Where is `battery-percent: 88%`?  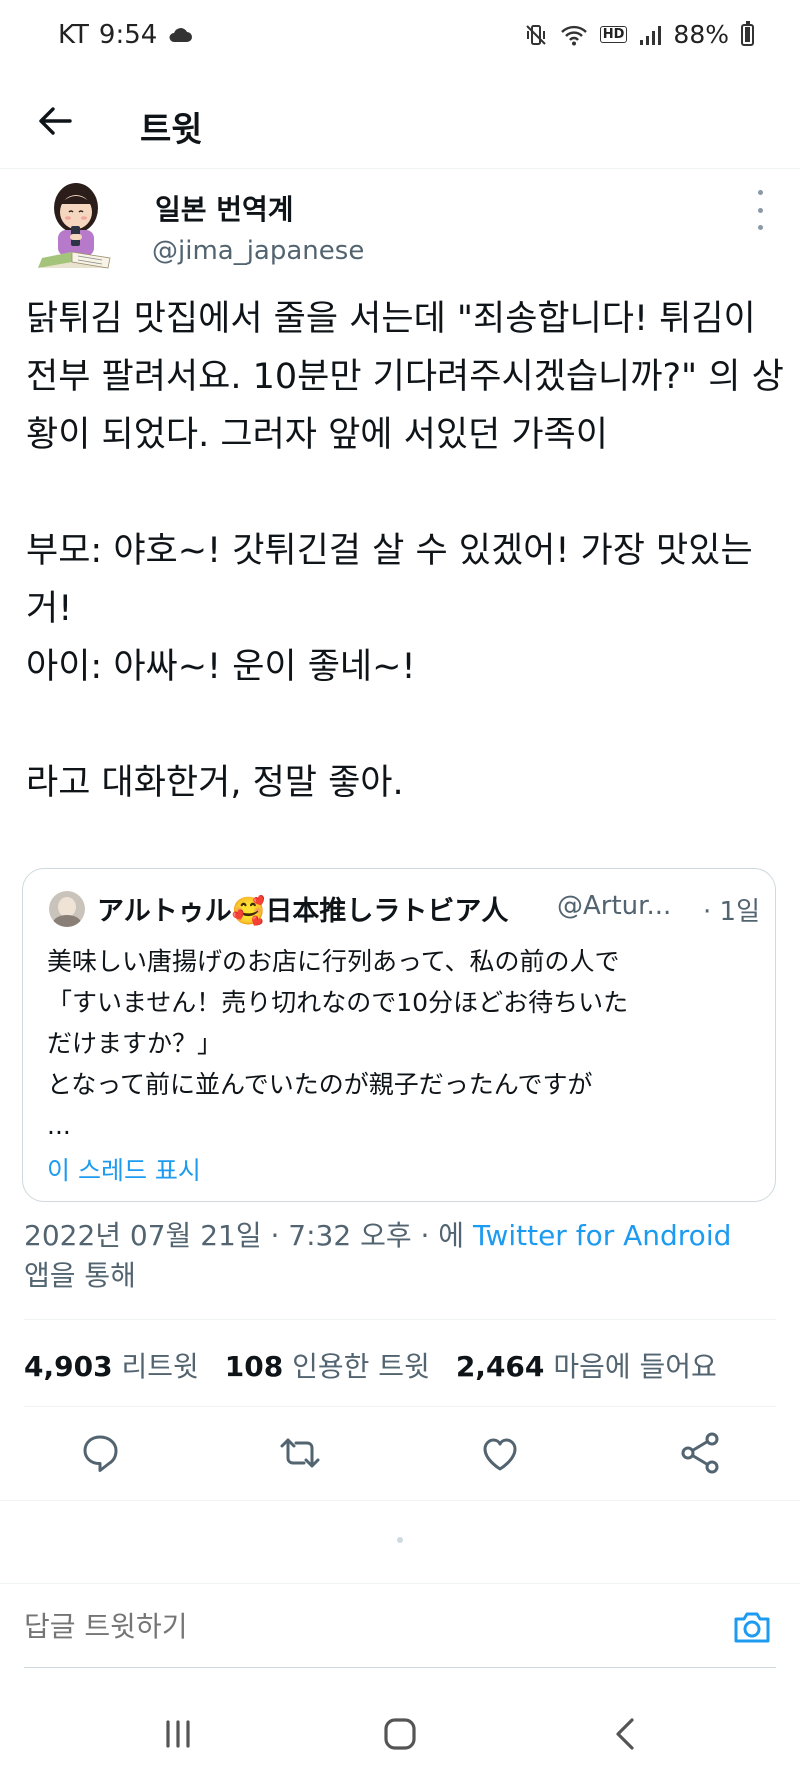 battery-percent: 88% is located at coordinates (701, 34).